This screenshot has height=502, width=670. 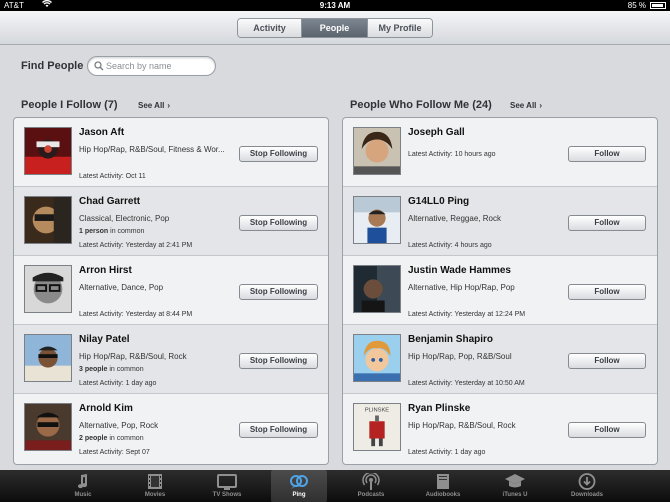 I want to click on tab-music: Music, so click(x=83, y=486).